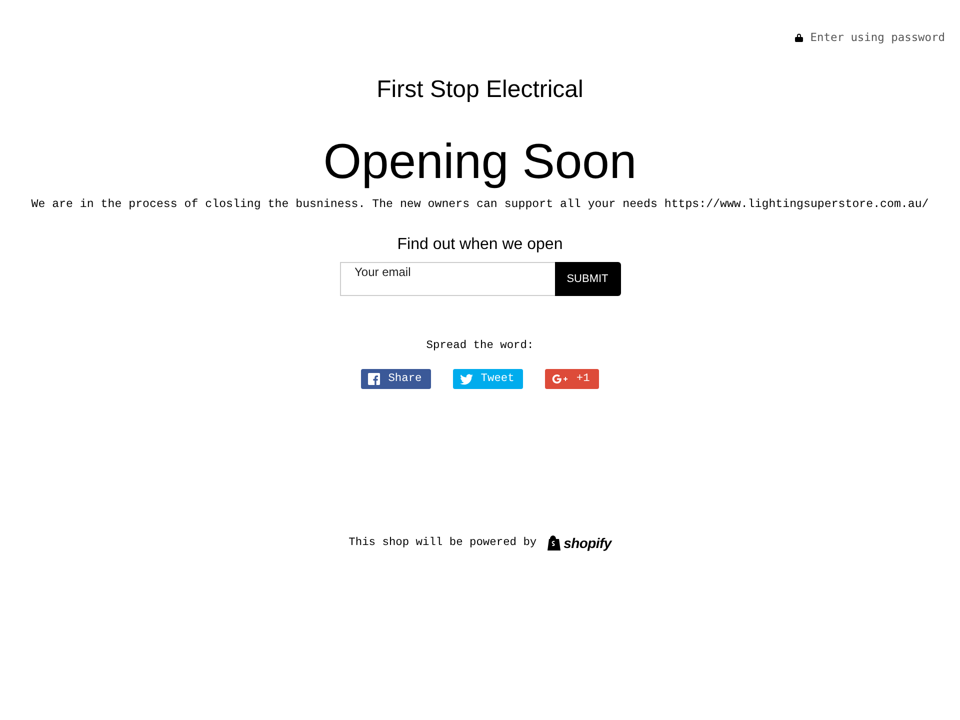  I want to click on share-button: Share, so click(396, 379).